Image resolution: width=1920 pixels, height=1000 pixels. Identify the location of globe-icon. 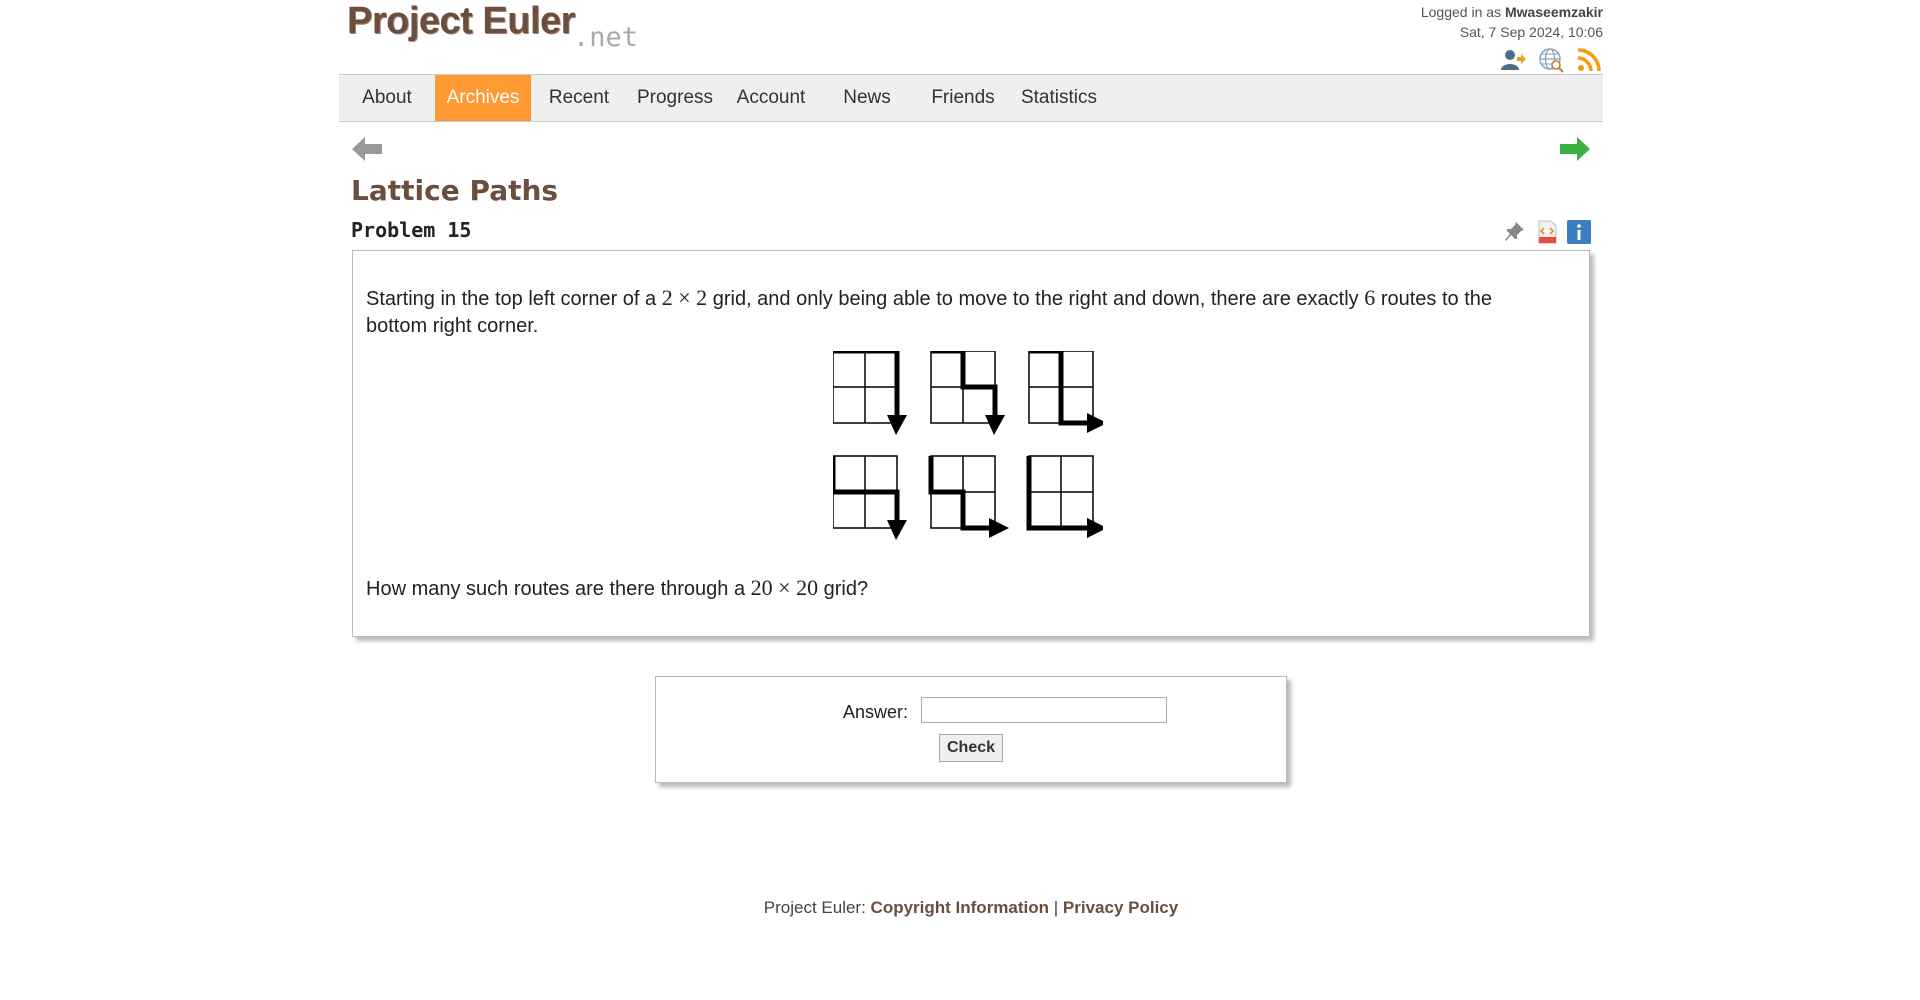
(1551, 60).